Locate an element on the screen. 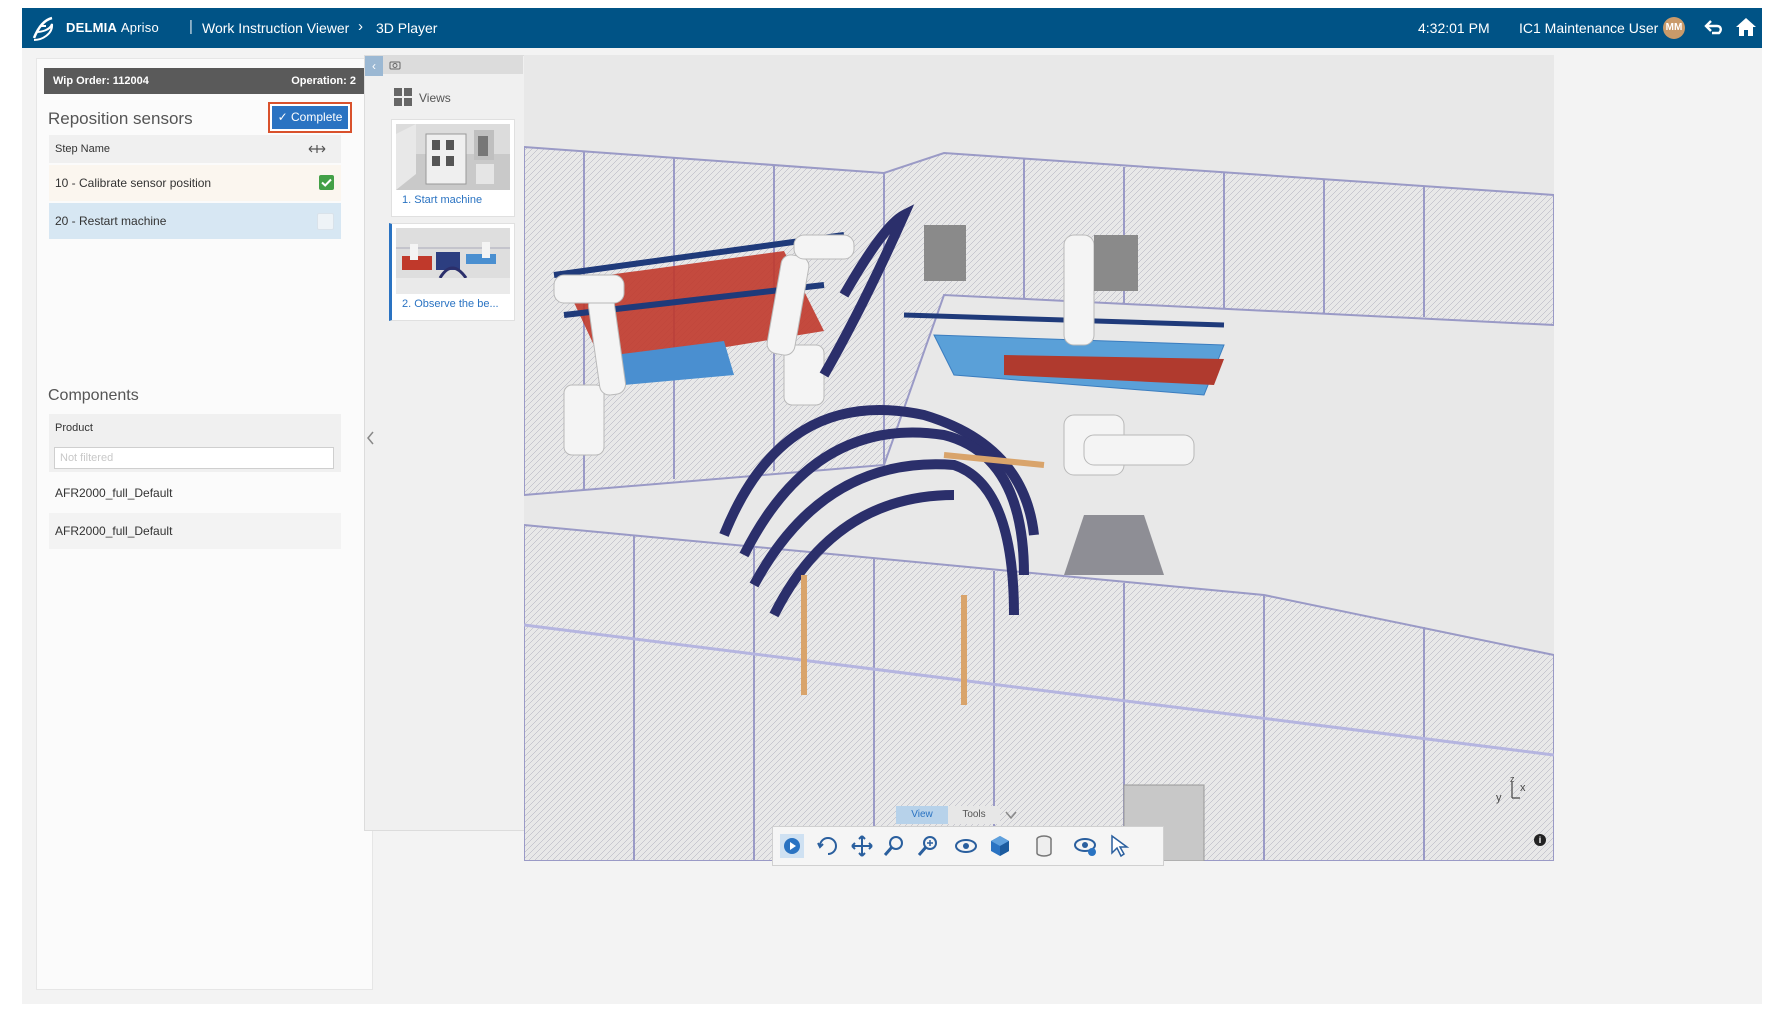 The width and height of the screenshot is (1775, 1010). info-icon: i is located at coordinates (1540, 840).